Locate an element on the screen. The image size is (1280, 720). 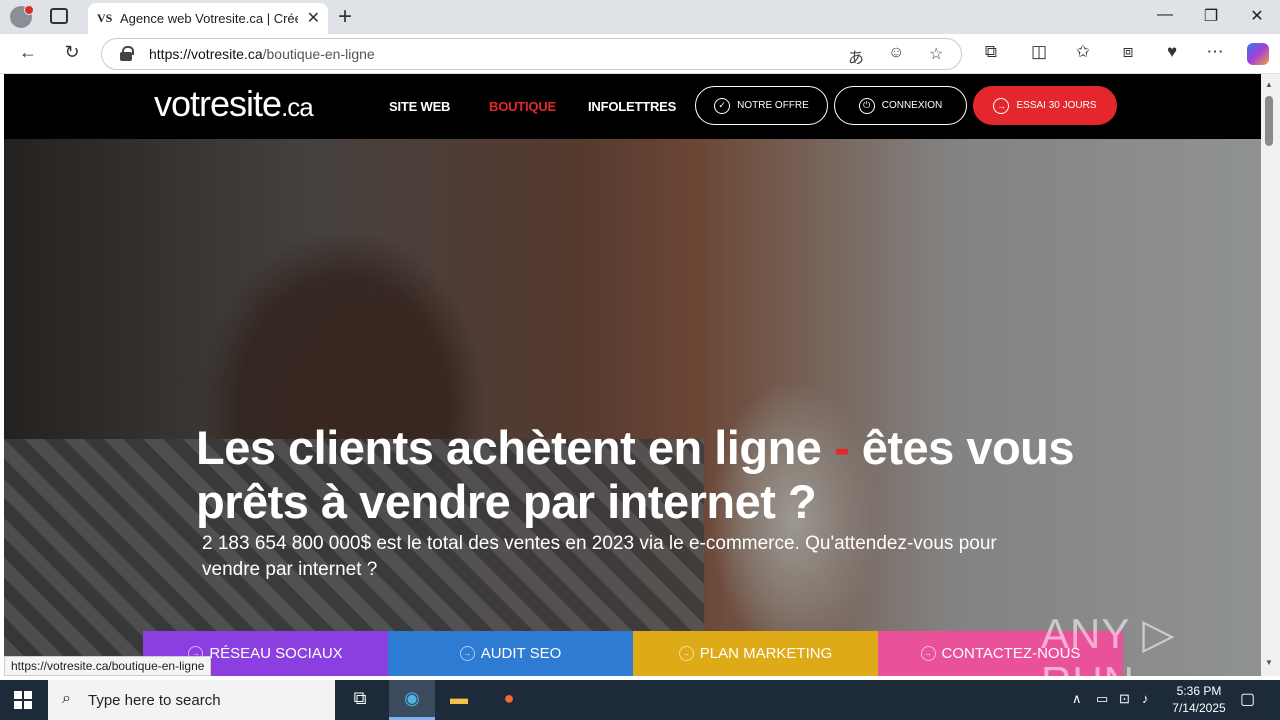
taskbar-clock: 5:36 PM 7/14/2025 is located at coordinates (1199, 700).